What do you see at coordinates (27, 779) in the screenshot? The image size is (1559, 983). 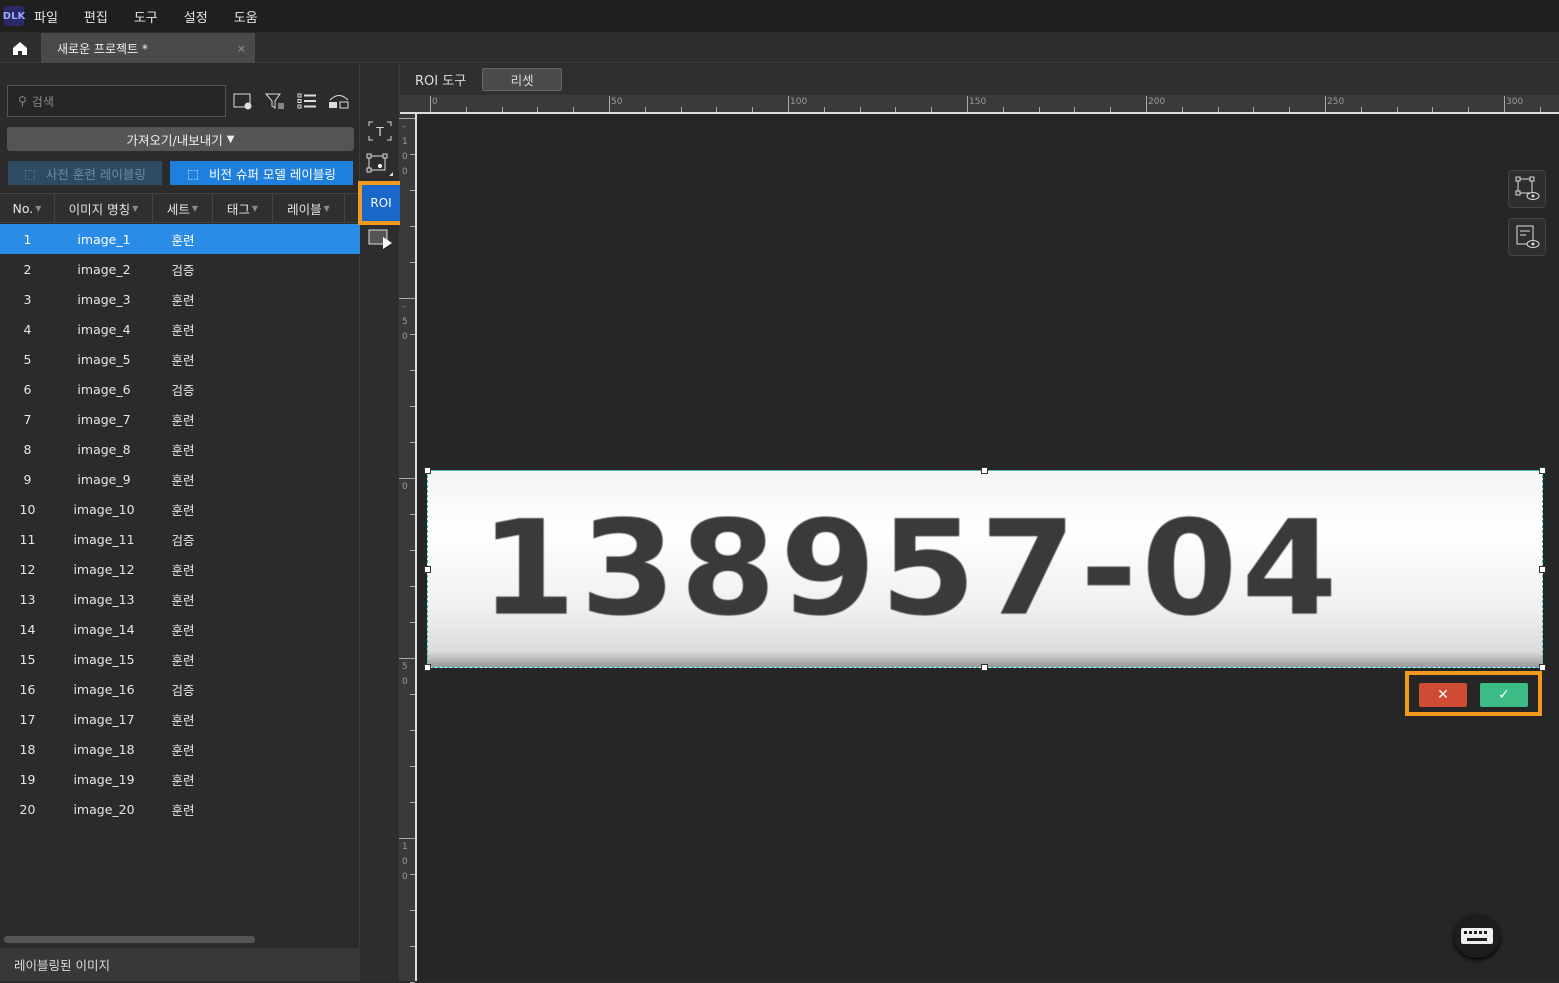 I see `row-number: 19` at bounding box center [27, 779].